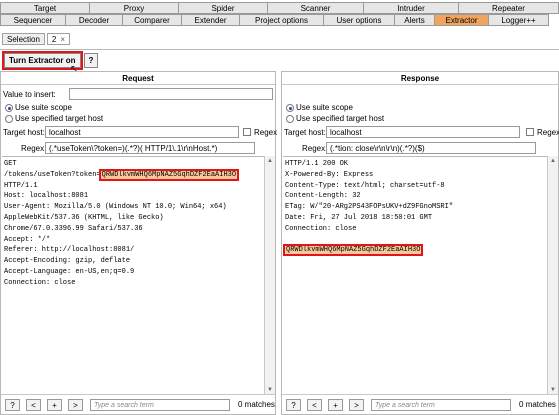 Image resolution: width=559 pixels, height=415 pixels. What do you see at coordinates (21, 185) in the screenshot?
I see `request-line: HTTP/1.1` at bounding box center [21, 185].